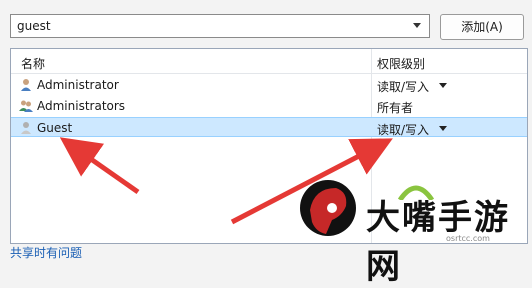 This screenshot has width=532, height=288. Describe the element at coordinates (417, 25) in the screenshot. I see `chevron-down-icon` at that location.